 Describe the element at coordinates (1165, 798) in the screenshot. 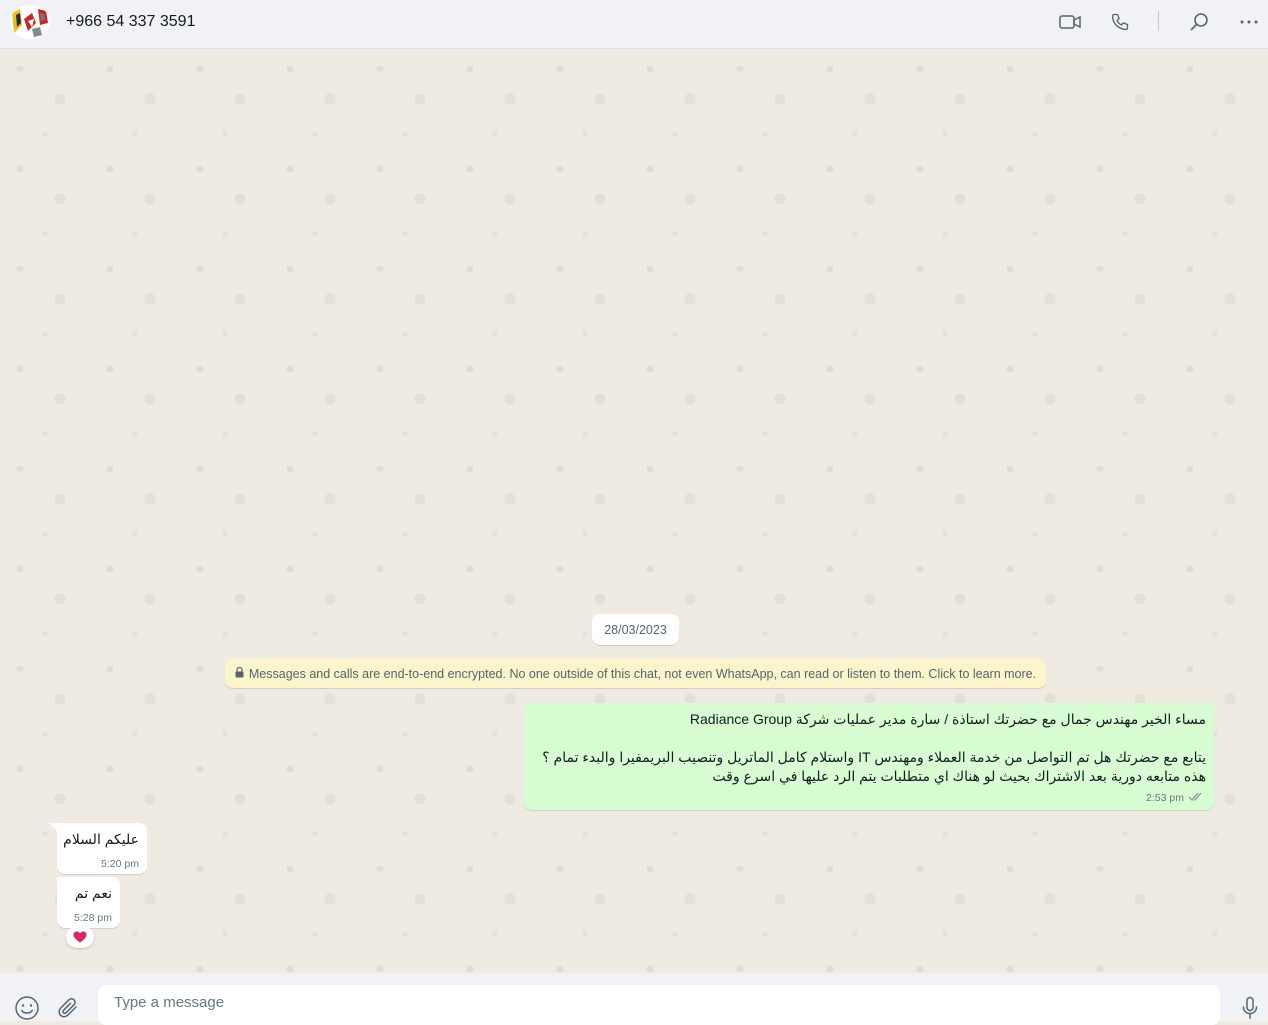

I see `message-time: 2:53 pm` at that location.